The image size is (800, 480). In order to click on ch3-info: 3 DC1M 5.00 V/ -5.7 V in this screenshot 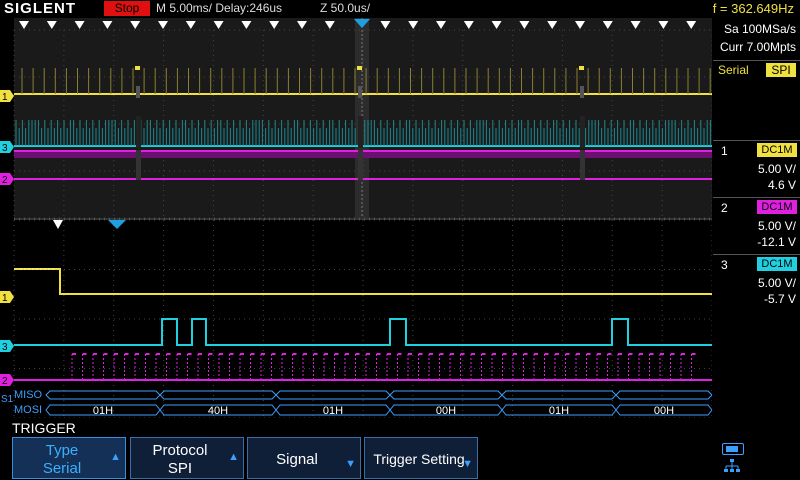, I will do `click(756, 282)`.